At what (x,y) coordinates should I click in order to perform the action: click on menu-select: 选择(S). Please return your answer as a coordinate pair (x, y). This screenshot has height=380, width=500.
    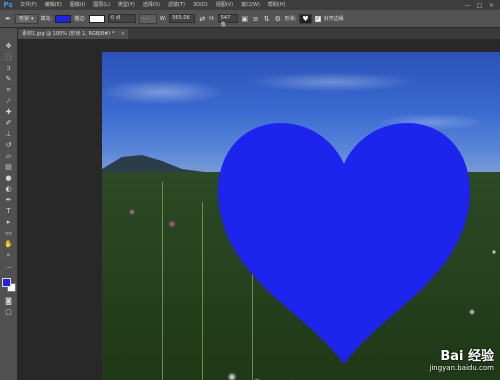
    Looking at the image, I should click on (151, 5).